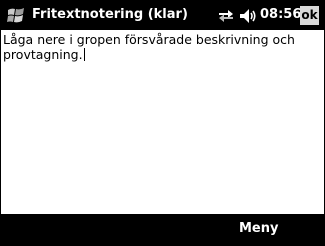  I want to click on text-cursor, so click(84, 54).